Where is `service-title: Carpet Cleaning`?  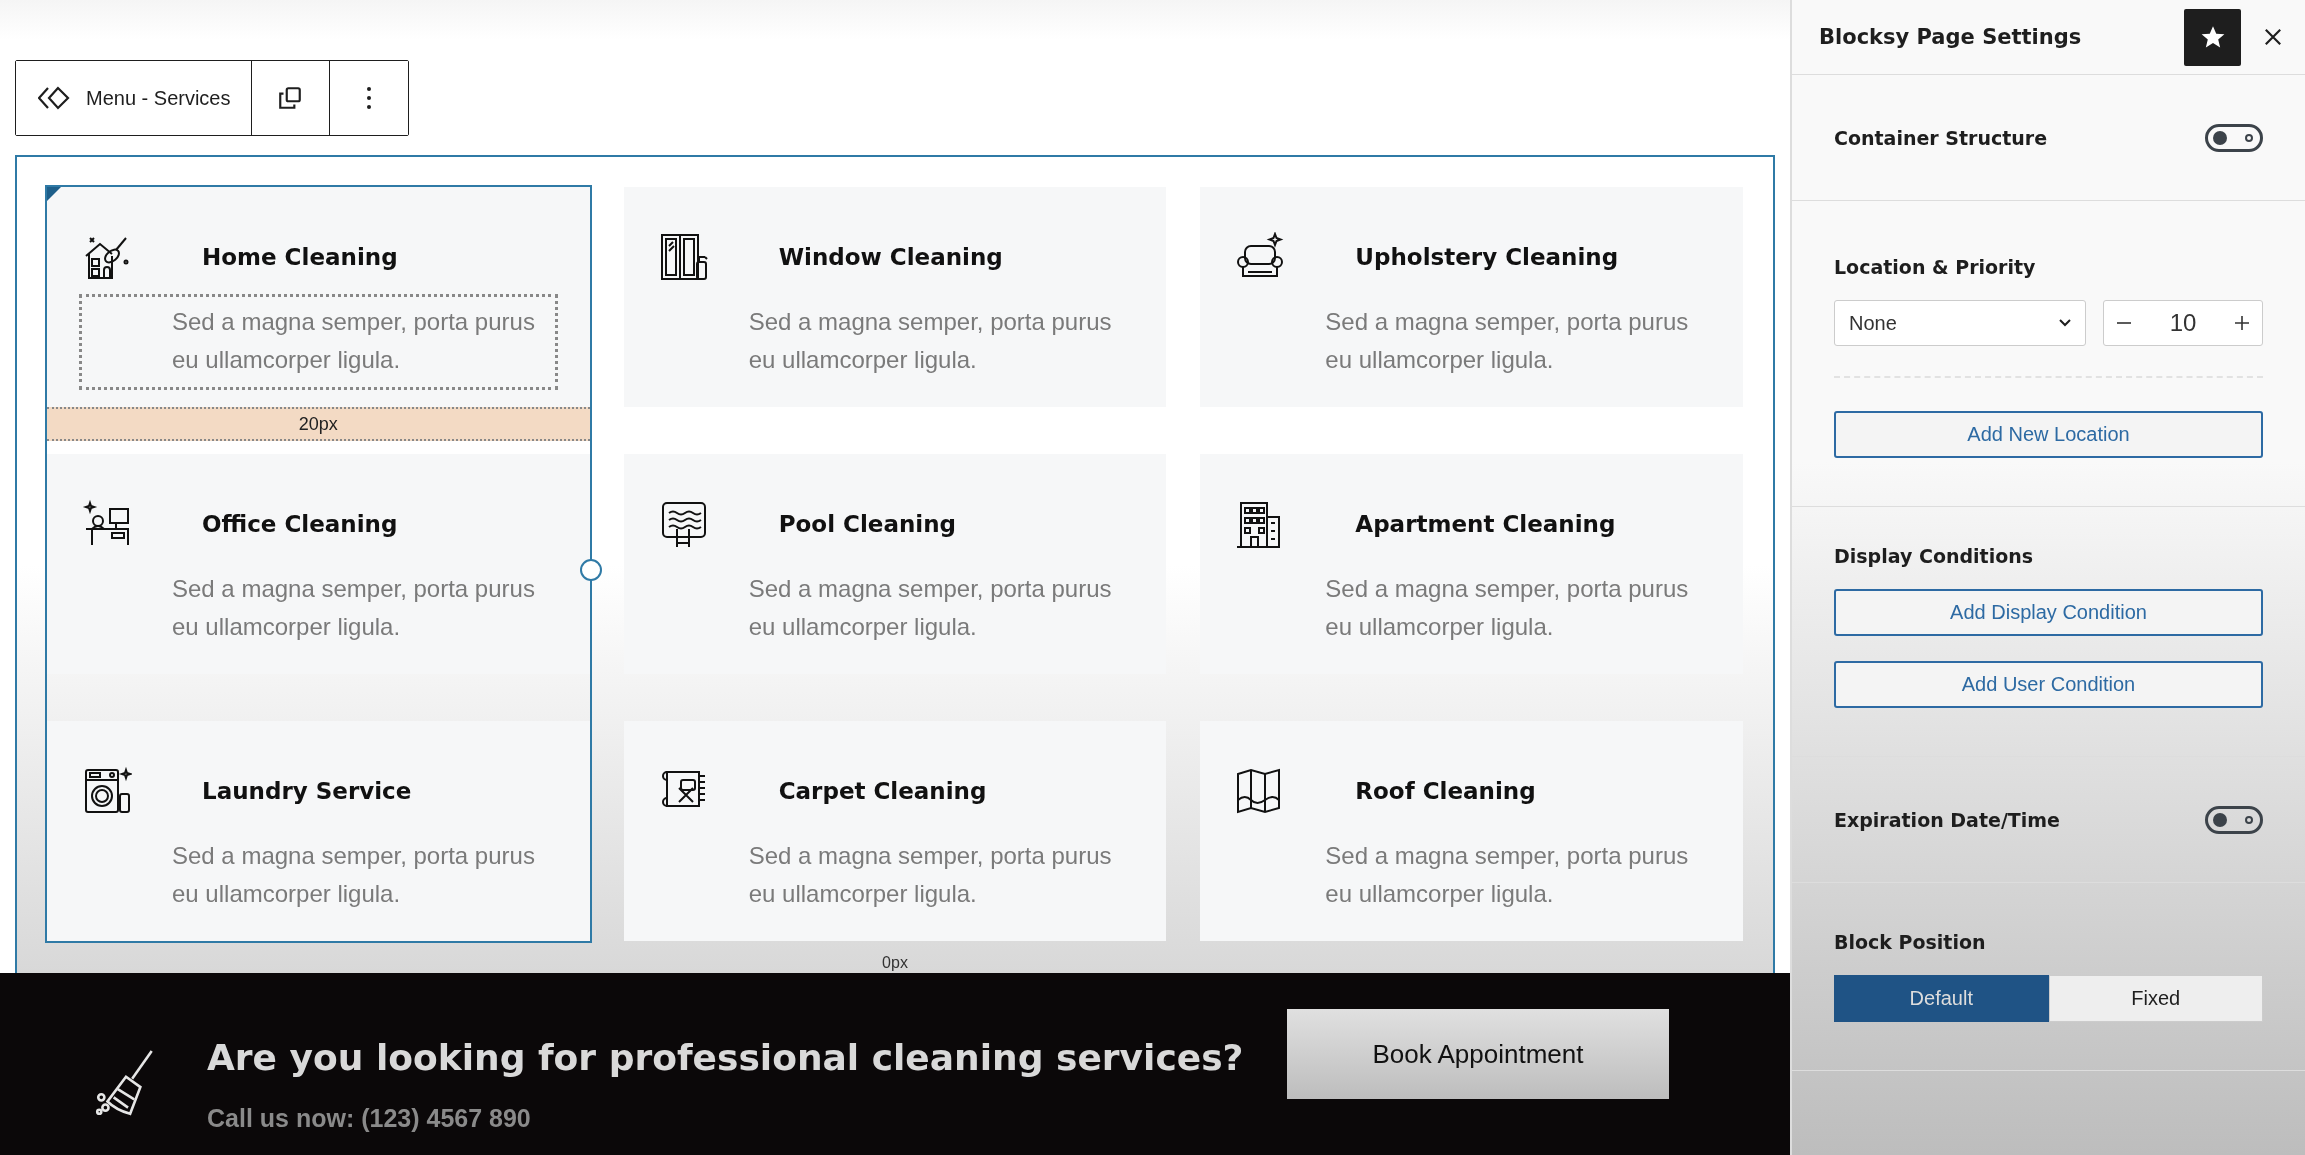 service-title: Carpet Cleaning is located at coordinates (882, 791).